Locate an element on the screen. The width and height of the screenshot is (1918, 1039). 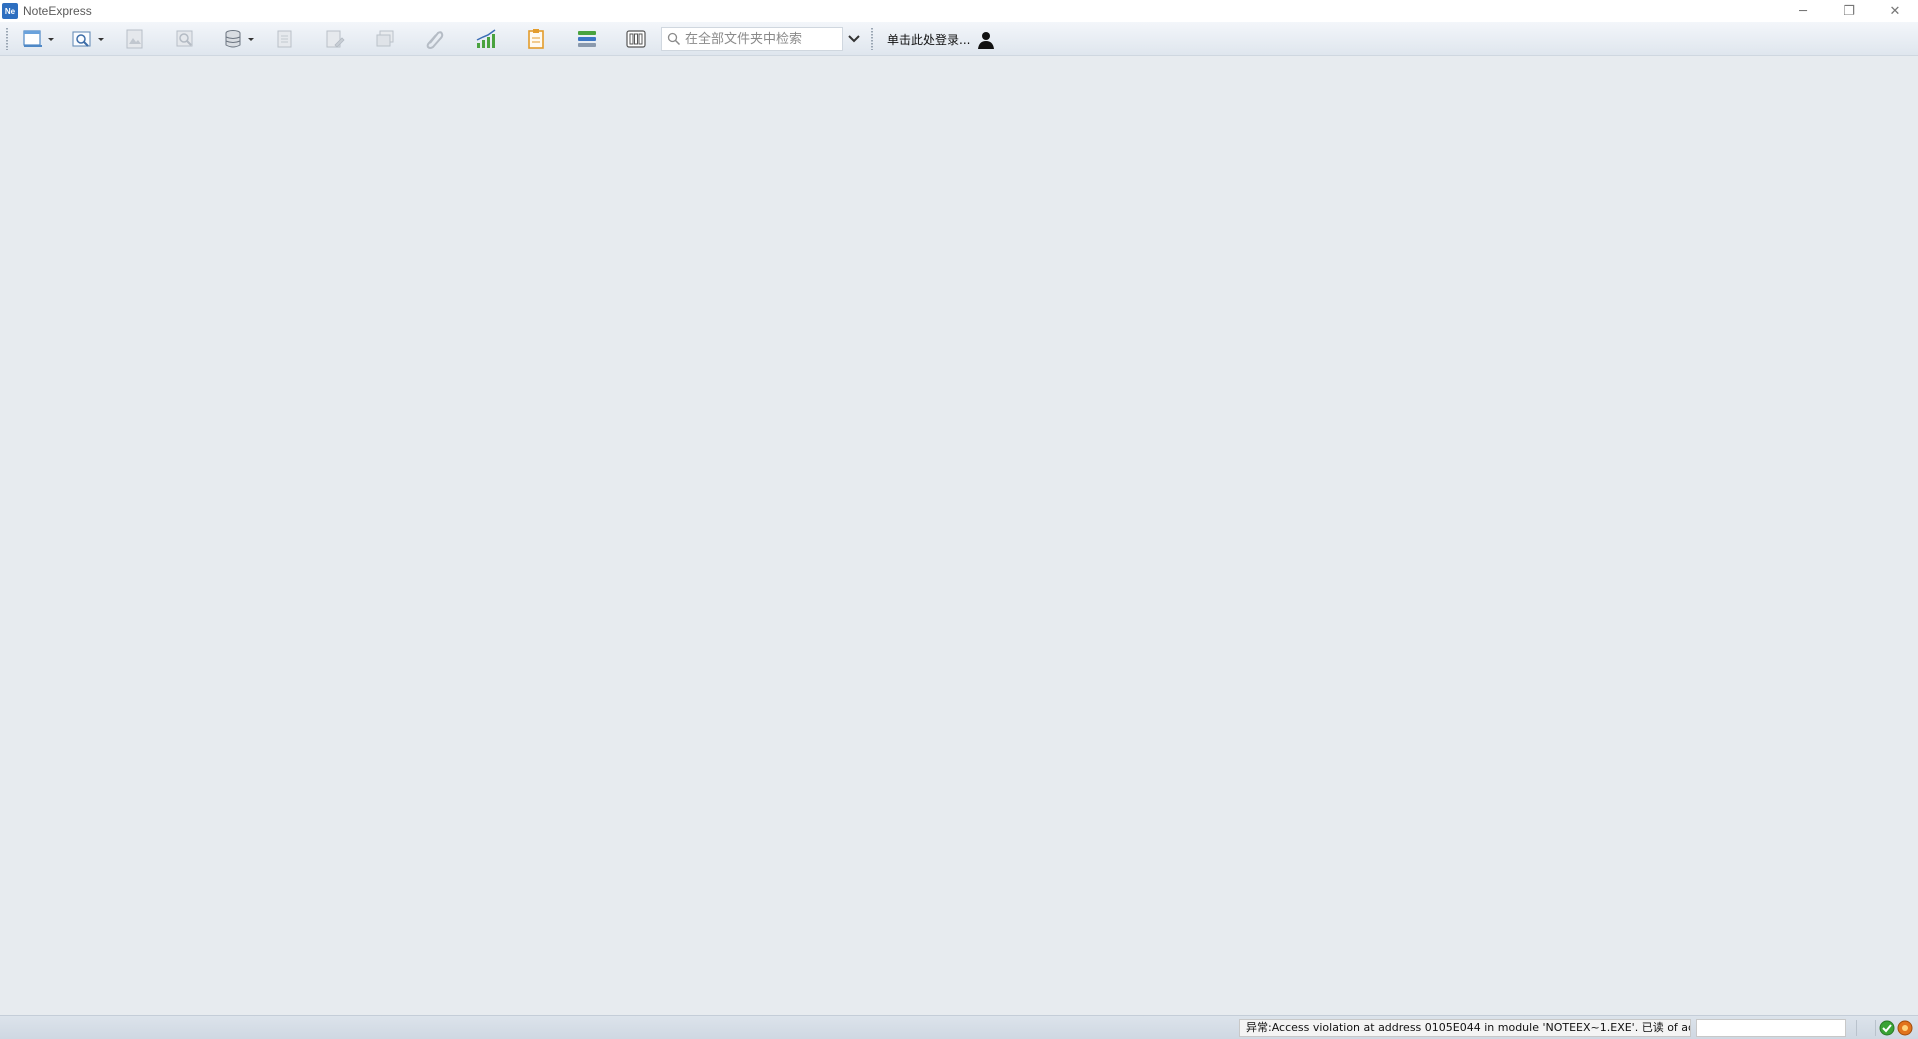
image-icon is located at coordinates (134, 39).